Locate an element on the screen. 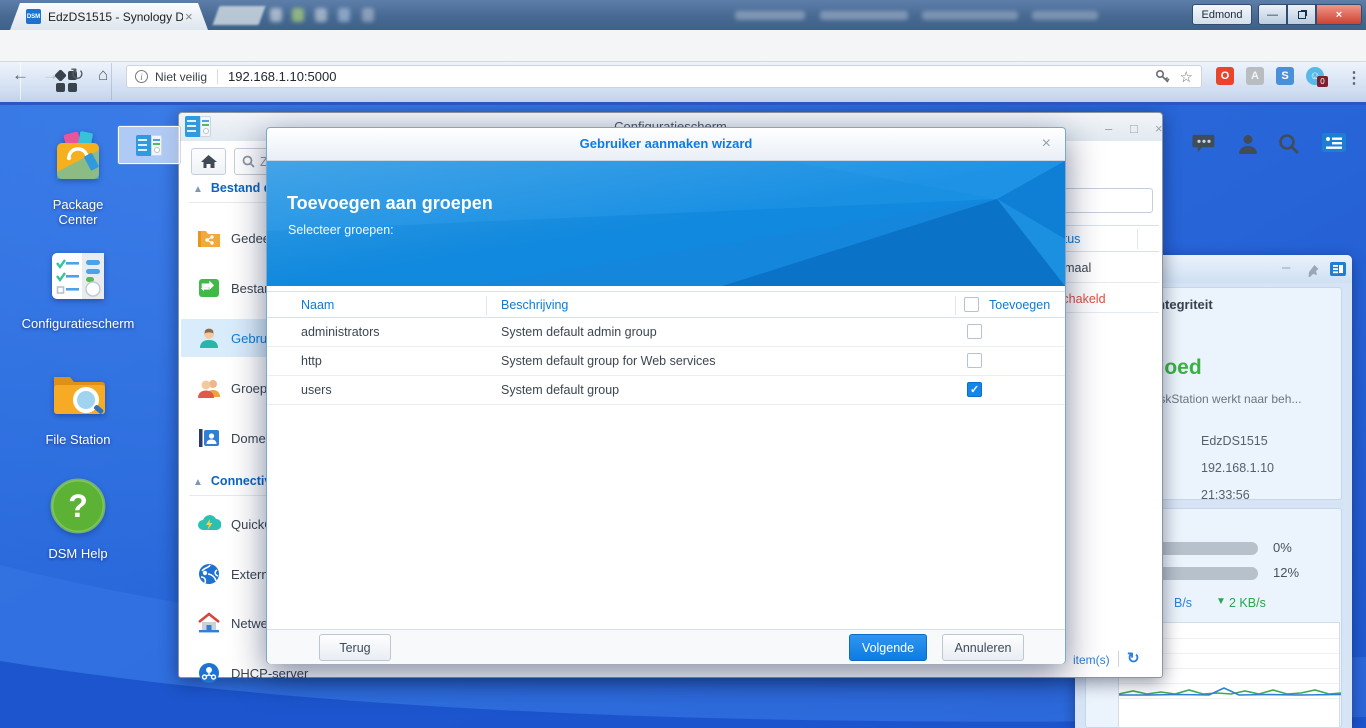  globe-icon is located at coordinates (209, 574).